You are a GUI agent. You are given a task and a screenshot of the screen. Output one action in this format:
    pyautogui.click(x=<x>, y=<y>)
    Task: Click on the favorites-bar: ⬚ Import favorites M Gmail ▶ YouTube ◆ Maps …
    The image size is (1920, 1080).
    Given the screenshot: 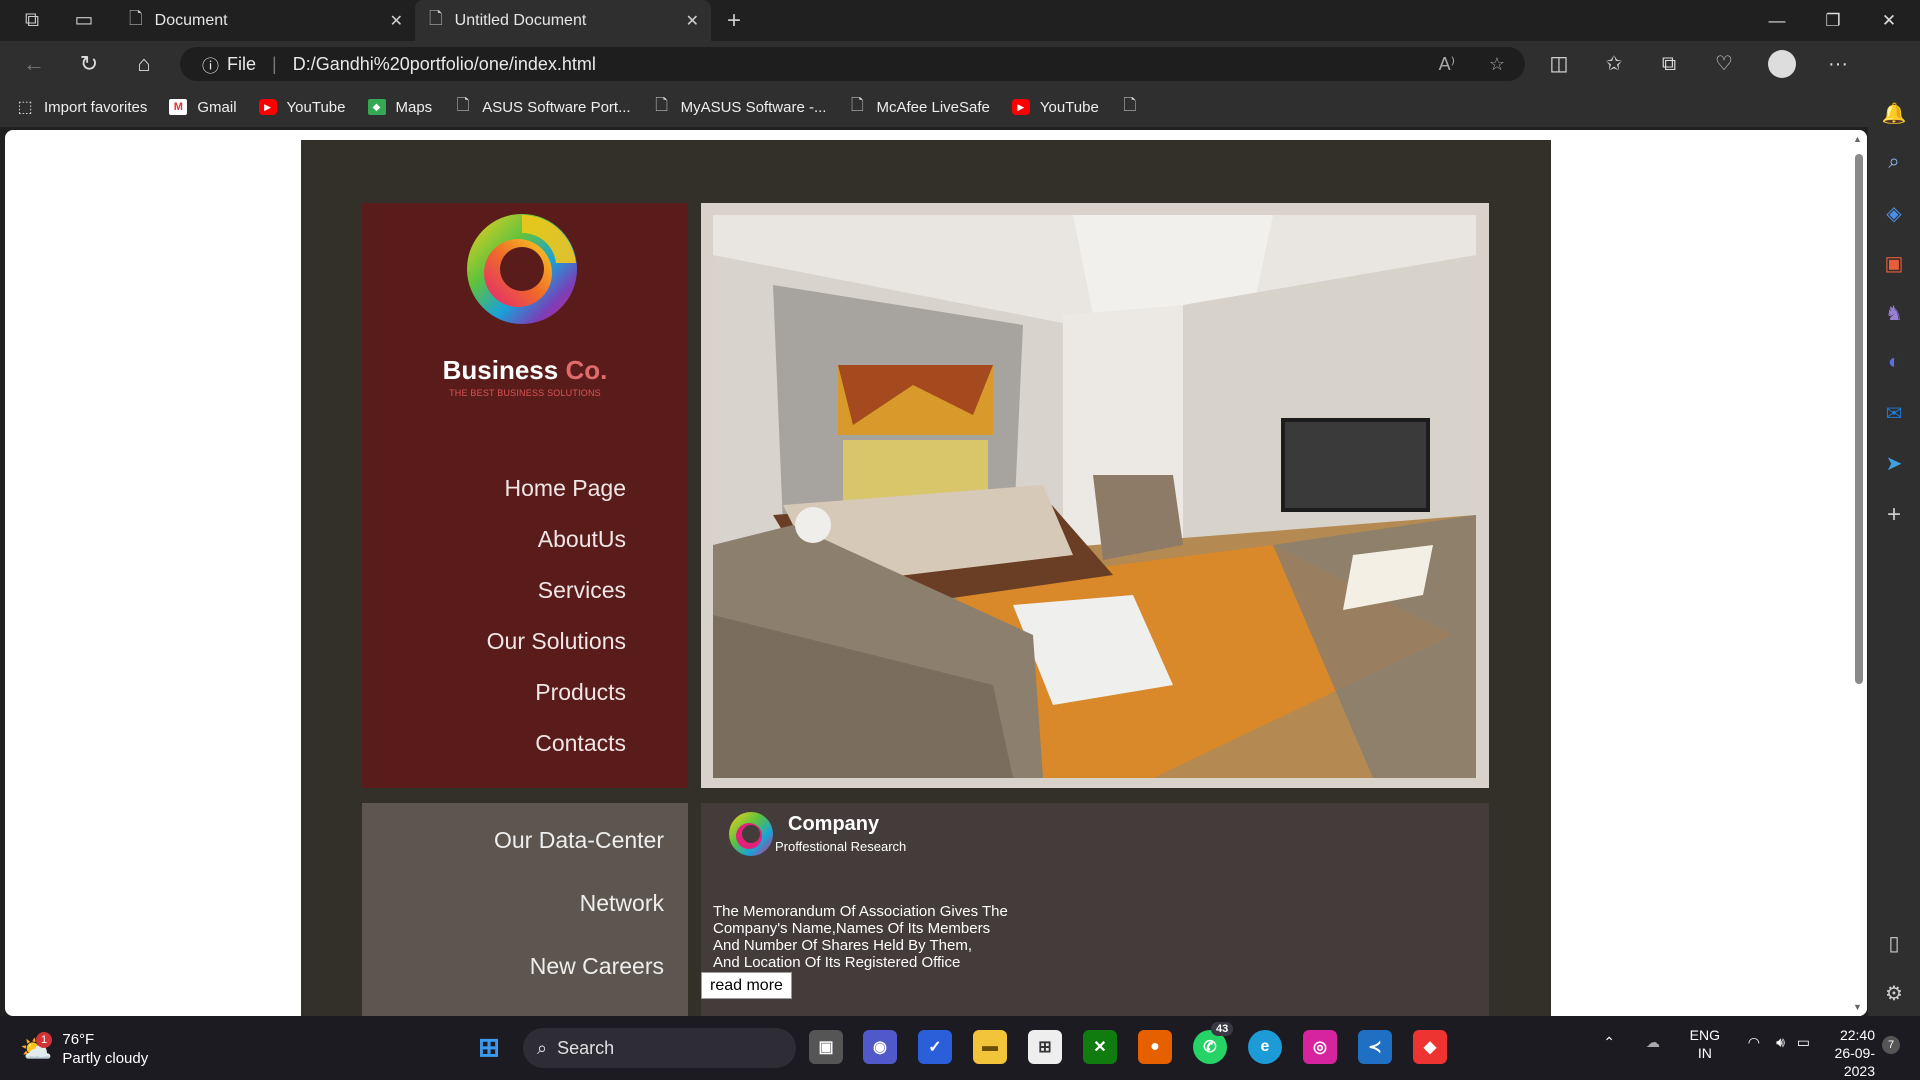 What is the action you would take?
    pyautogui.click(x=960, y=107)
    